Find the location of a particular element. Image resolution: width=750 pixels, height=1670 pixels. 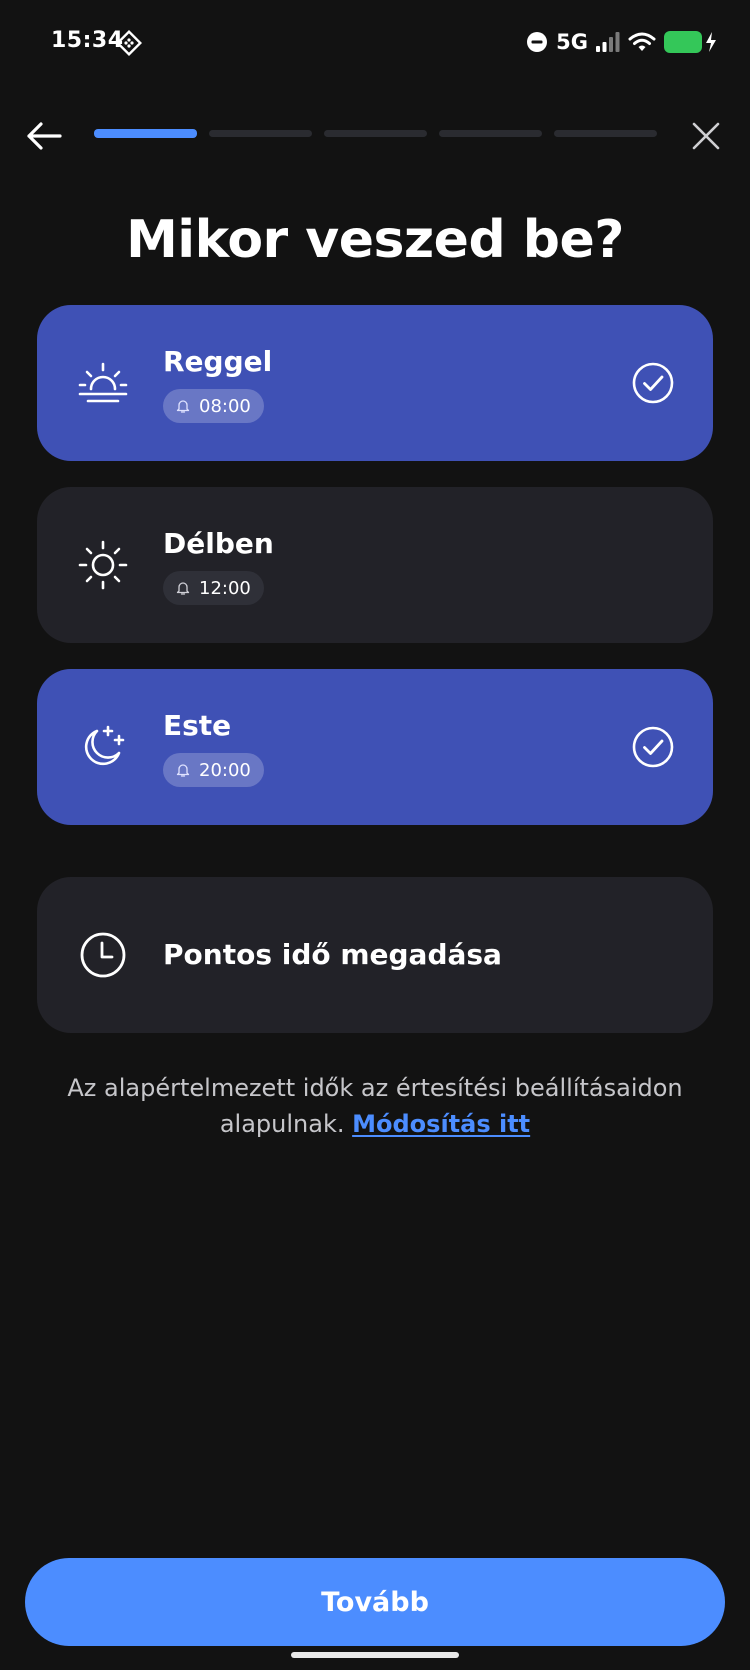

option-label: Délben is located at coordinates (218, 543).